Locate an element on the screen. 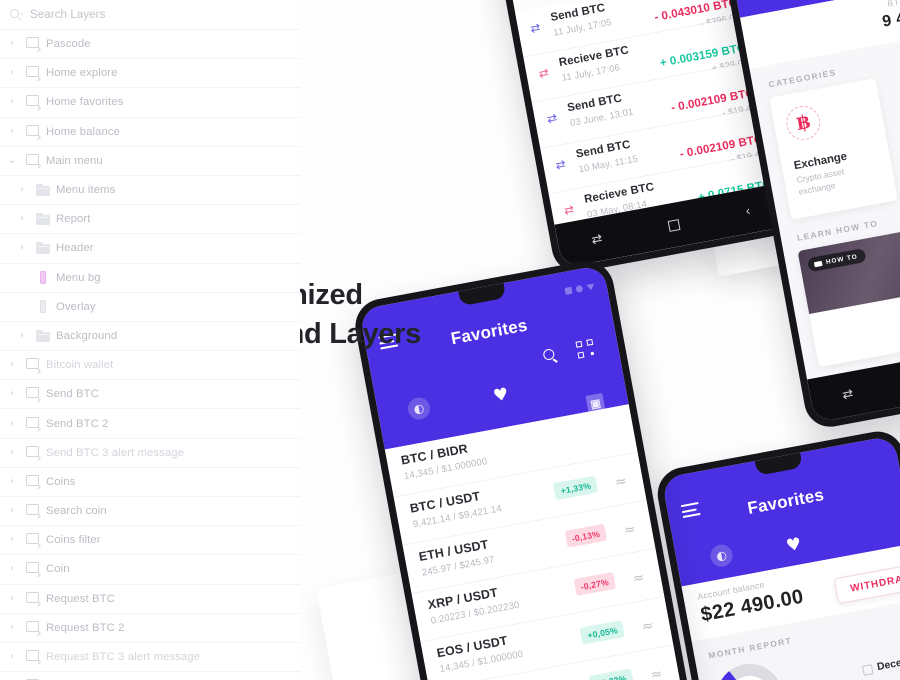 The width and height of the screenshot is (900, 680). month-report-donut-chart is located at coordinates (750, 669).